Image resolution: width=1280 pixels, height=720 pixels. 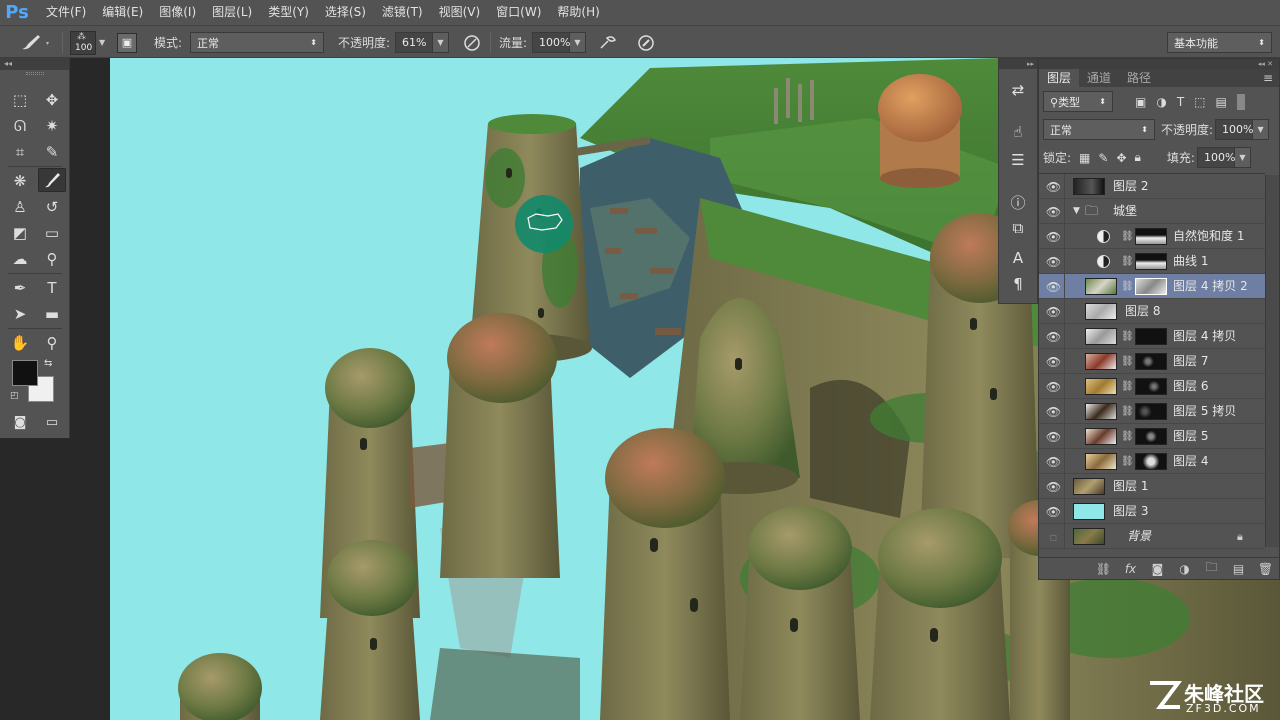 I want to click on lock-transparency-icon: ▦, so click(x=1084, y=158).